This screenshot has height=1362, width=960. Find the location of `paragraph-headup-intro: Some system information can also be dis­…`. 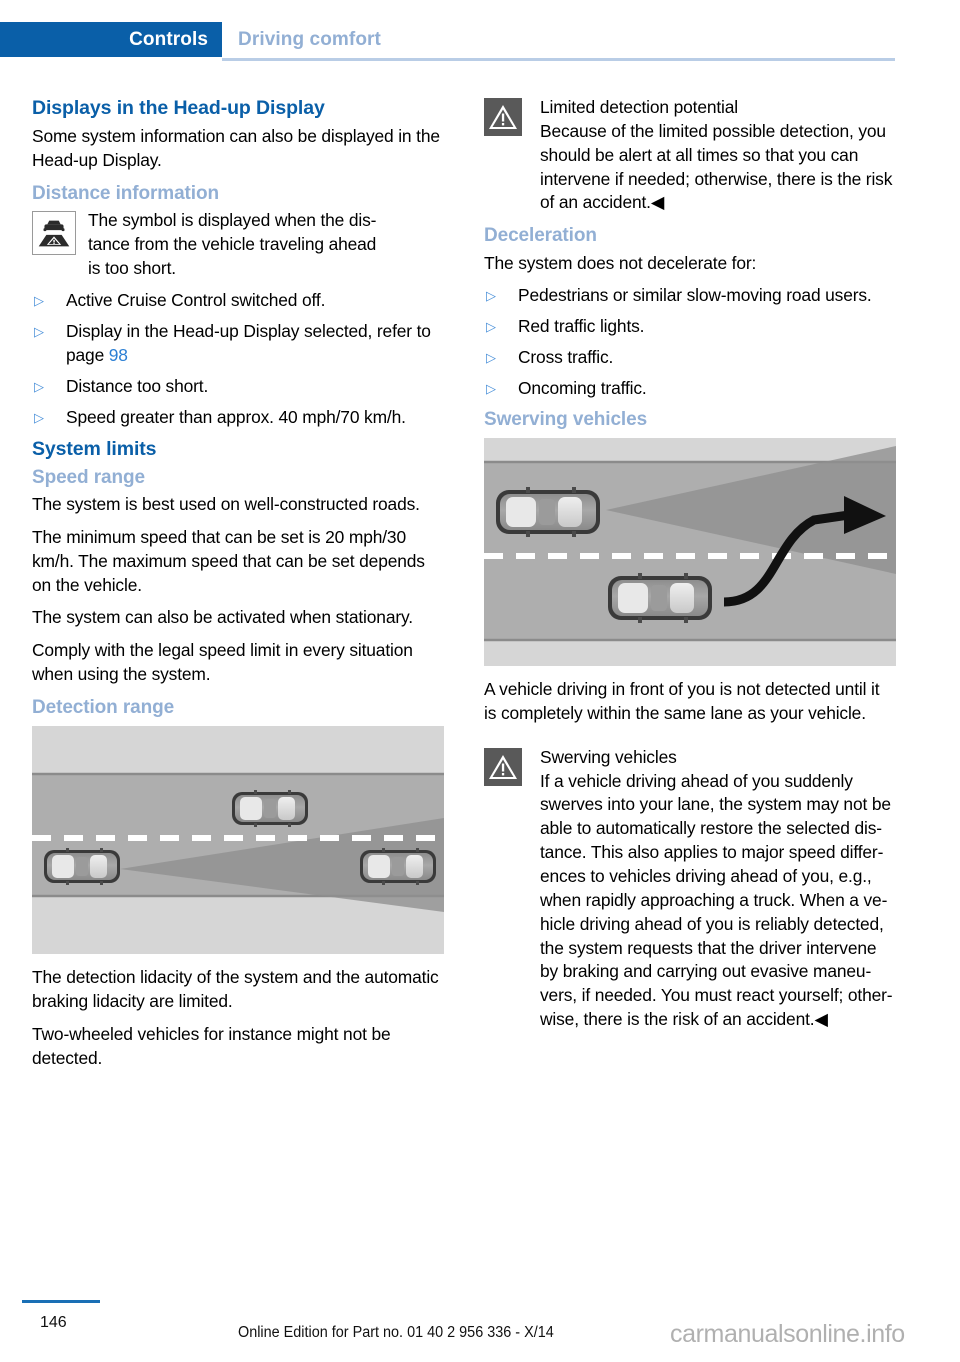

paragraph-headup-intro: Some system information can also be dis­… is located at coordinates (236, 147).